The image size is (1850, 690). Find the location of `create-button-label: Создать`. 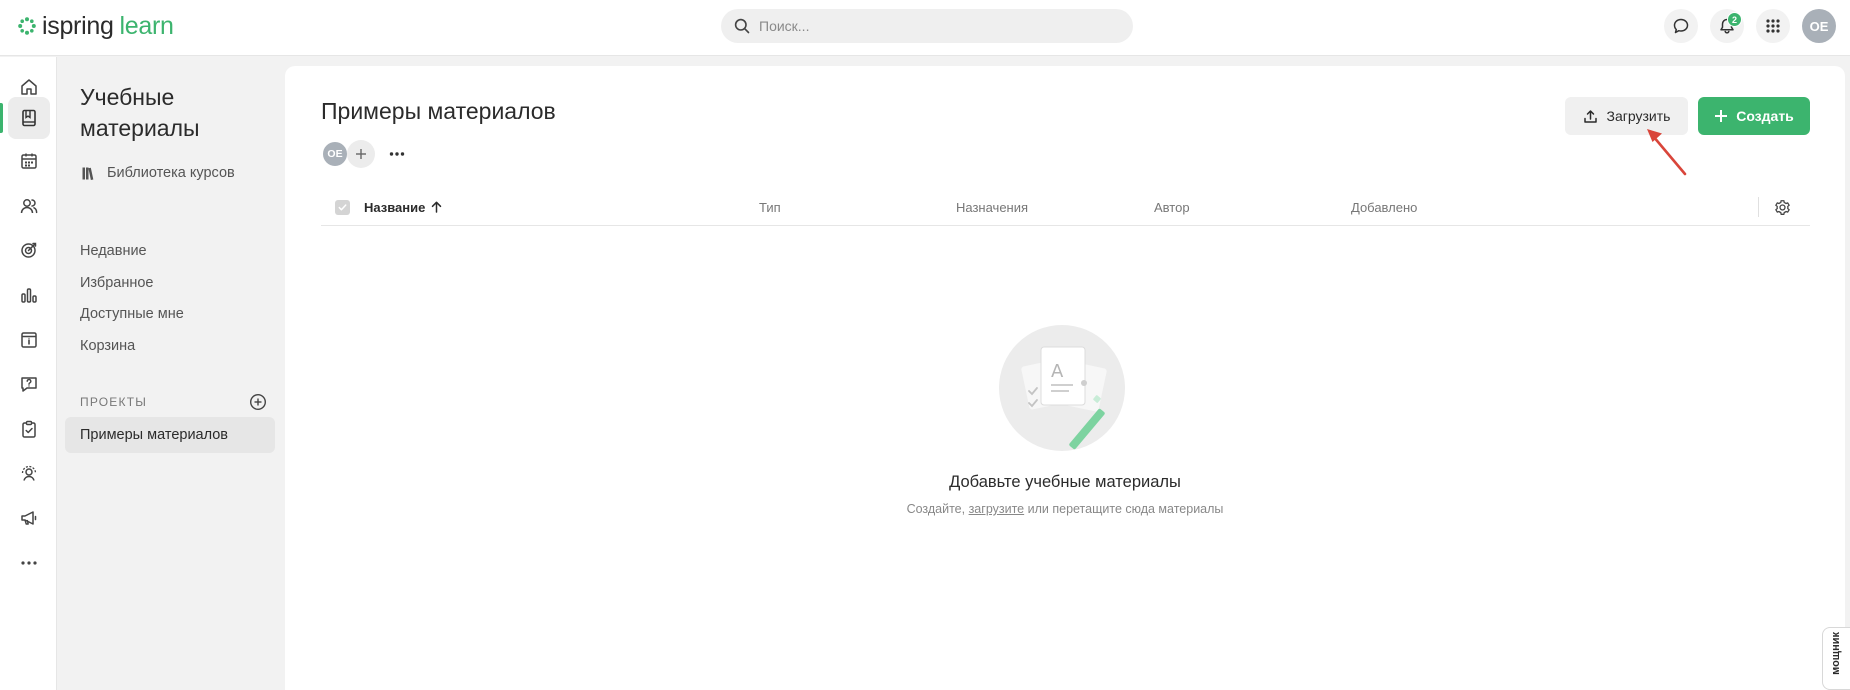

create-button-label: Создать is located at coordinates (1765, 116).